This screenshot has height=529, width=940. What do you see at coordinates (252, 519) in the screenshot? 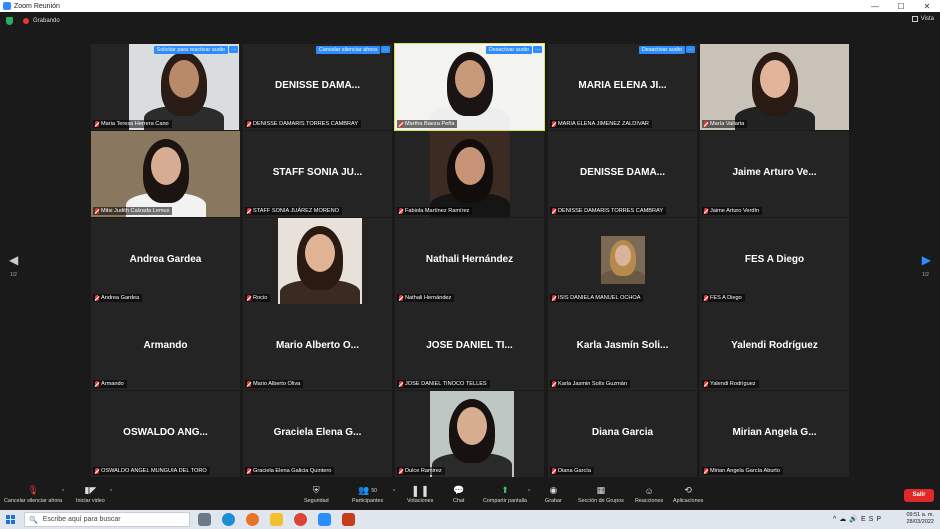
I see `firefox-icon` at bounding box center [252, 519].